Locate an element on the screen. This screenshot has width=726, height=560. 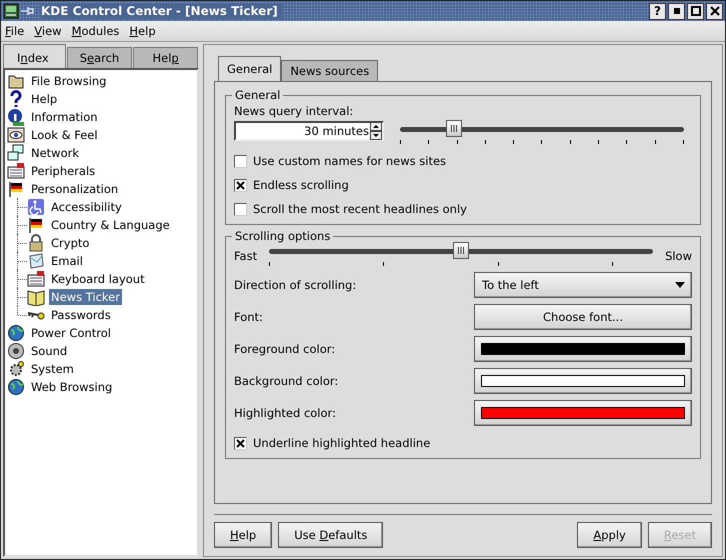
field-label: News query interval: is located at coordinates (294, 111).